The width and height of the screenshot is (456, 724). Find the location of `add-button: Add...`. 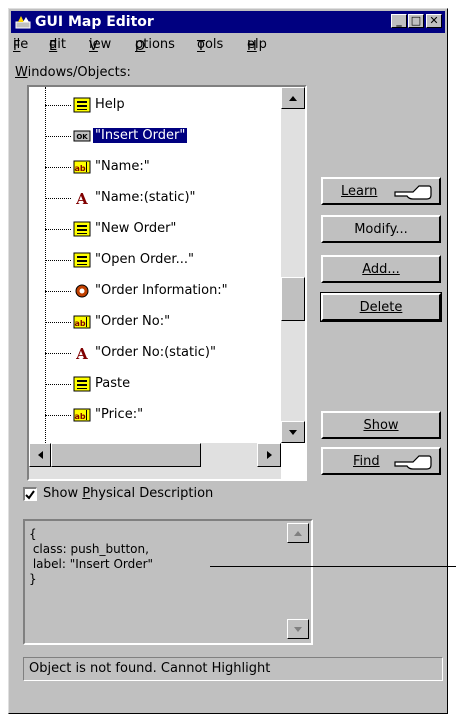

add-button: Add... is located at coordinates (381, 269).